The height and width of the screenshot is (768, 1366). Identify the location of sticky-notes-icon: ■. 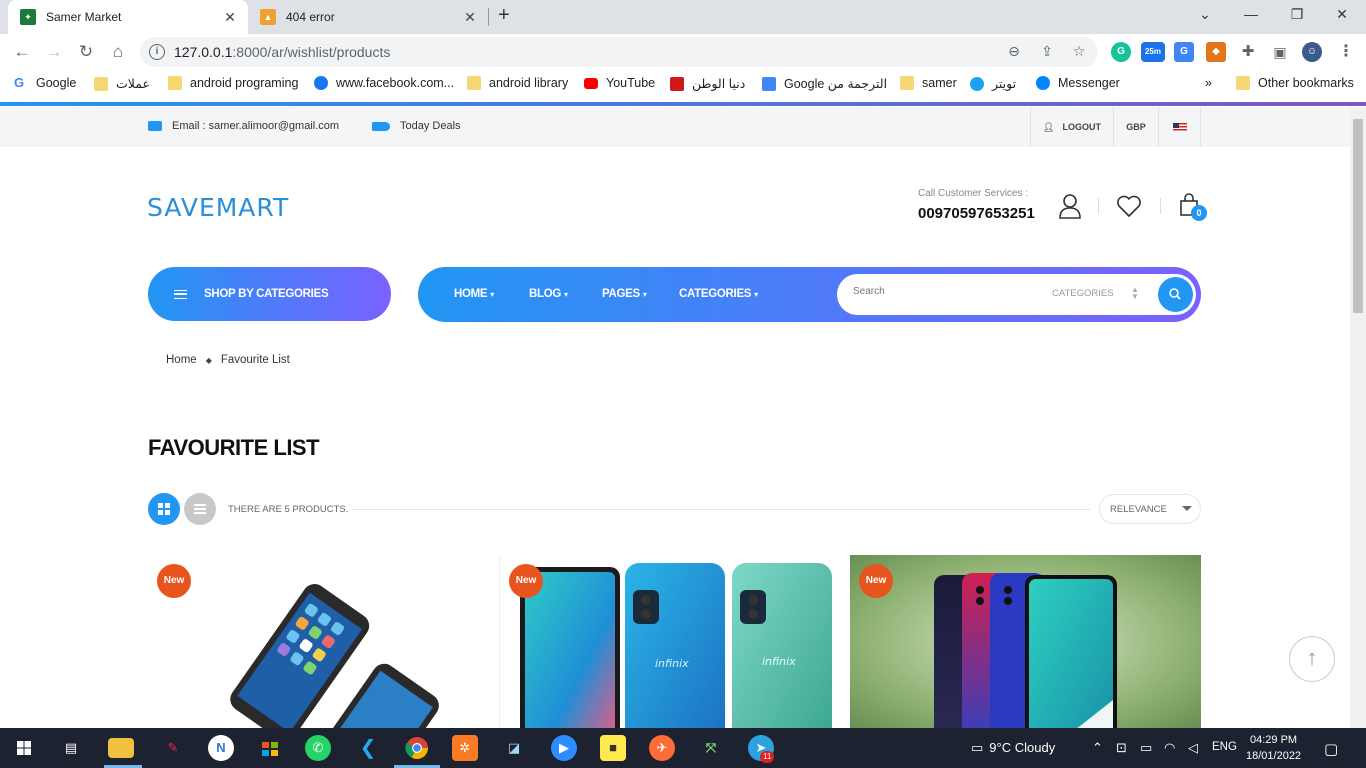
(613, 748).